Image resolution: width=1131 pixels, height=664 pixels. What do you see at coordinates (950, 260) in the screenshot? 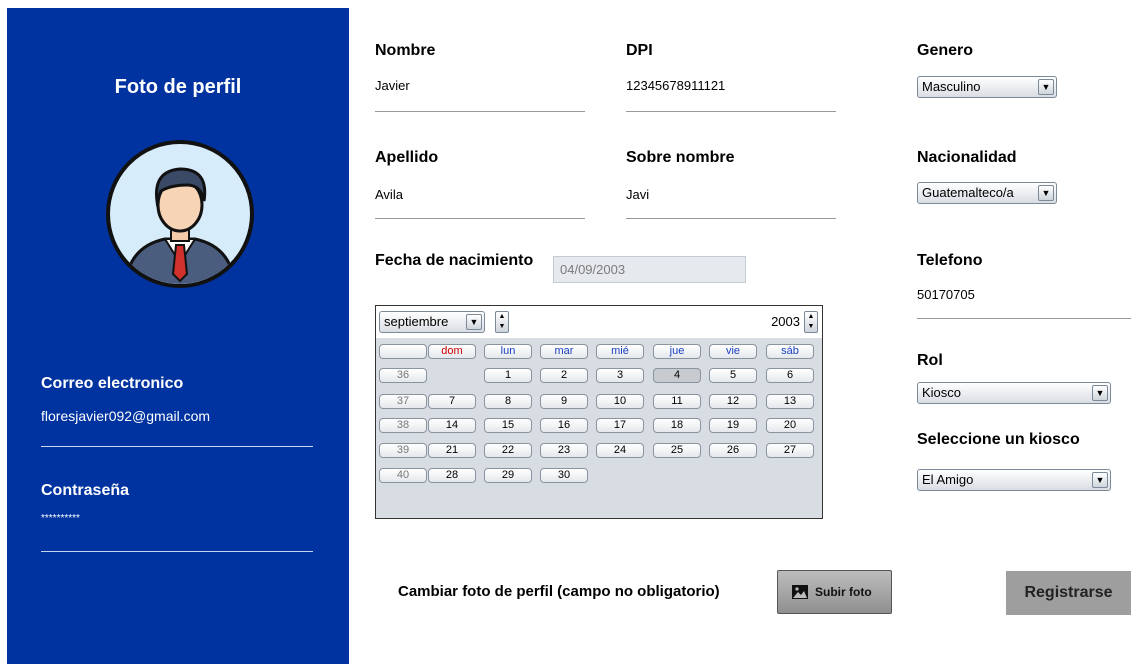
I see `telefono-label: Telefono` at bounding box center [950, 260].